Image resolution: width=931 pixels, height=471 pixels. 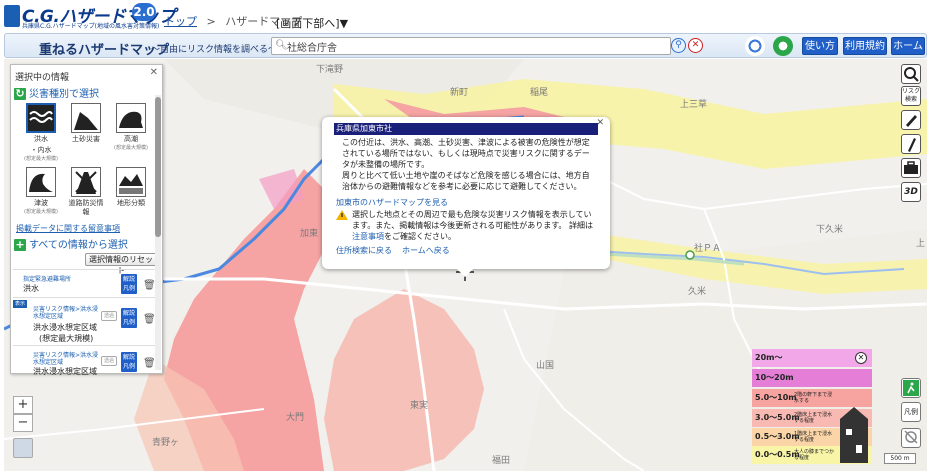 What do you see at coordinates (86, 118) in the screenshot?
I see `landslide-icon` at bounding box center [86, 118].